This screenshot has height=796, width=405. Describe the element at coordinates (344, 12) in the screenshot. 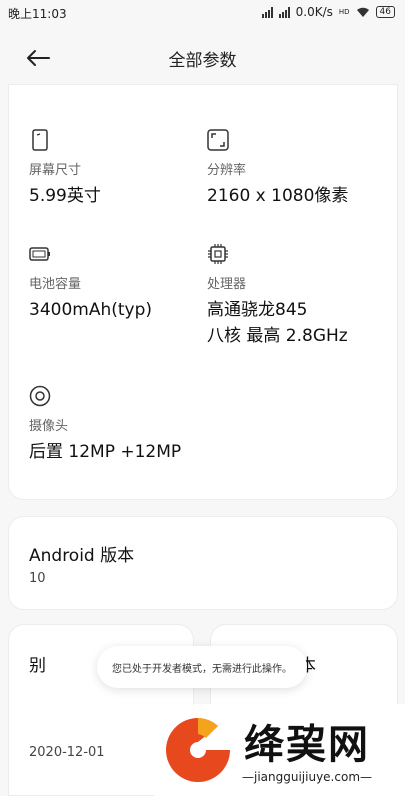

I see `hd-badge: HD` at that location.